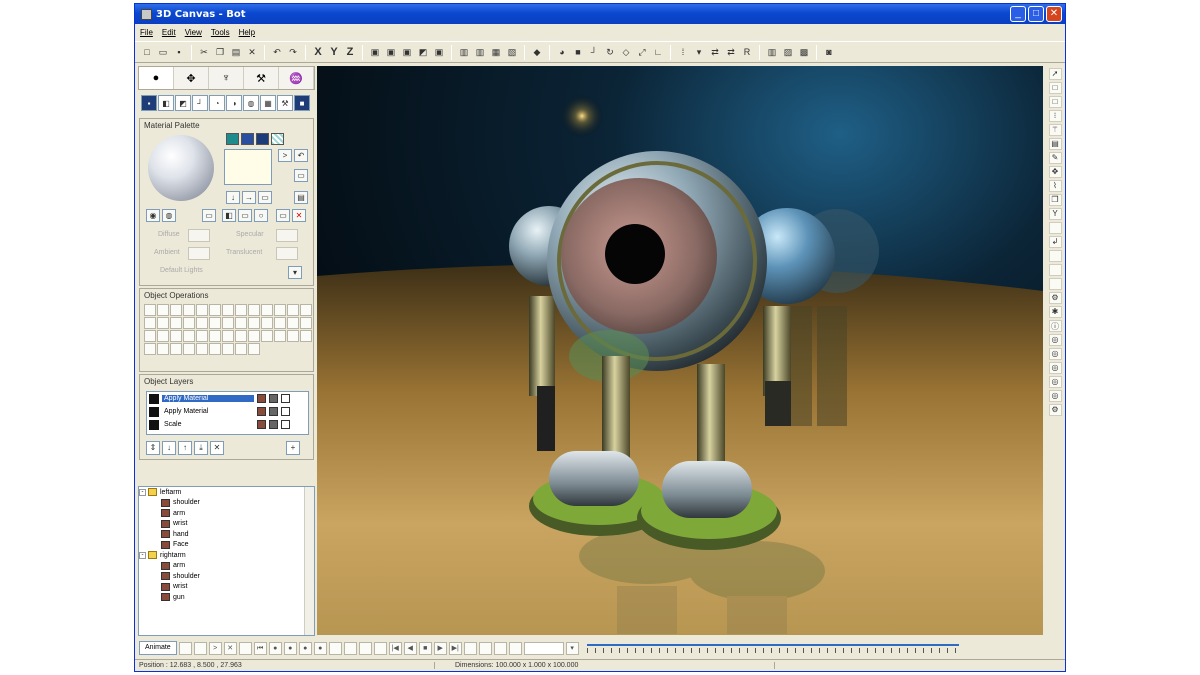 This screenshot has height=675, width=1200. What do you see at coordinates (299, 215) in the screenshot?
I see `delete-material-icon: ✕` at bounding box center [299, 215].